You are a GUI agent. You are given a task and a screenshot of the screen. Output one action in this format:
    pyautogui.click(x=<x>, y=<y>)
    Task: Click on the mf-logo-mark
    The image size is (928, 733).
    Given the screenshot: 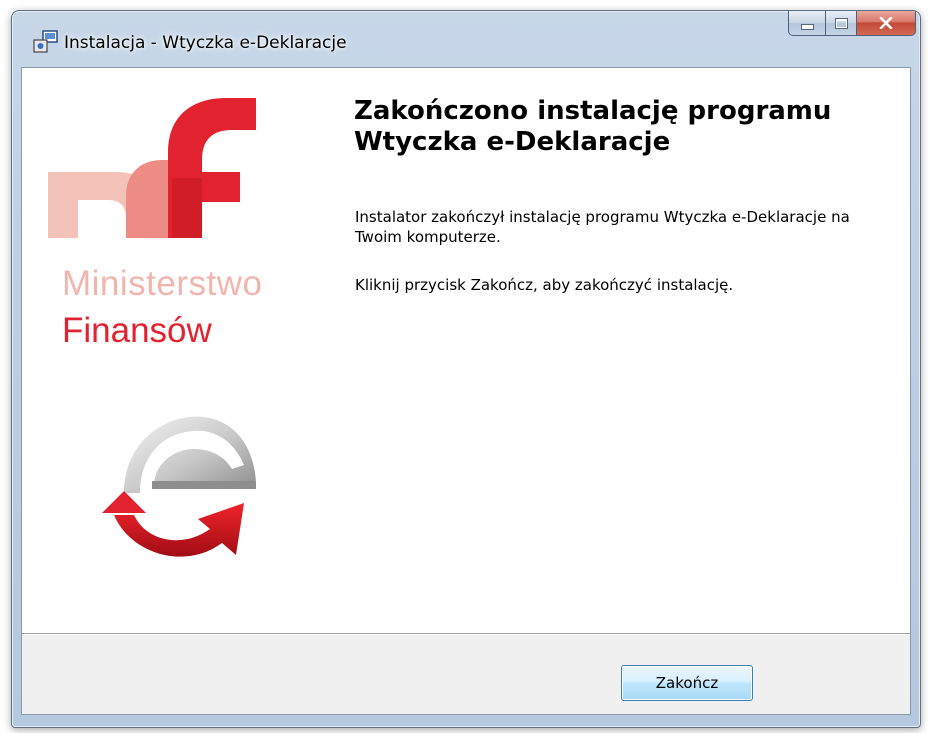 What is the action you would take?
    pyautogui.click(x=152, y=168)
    